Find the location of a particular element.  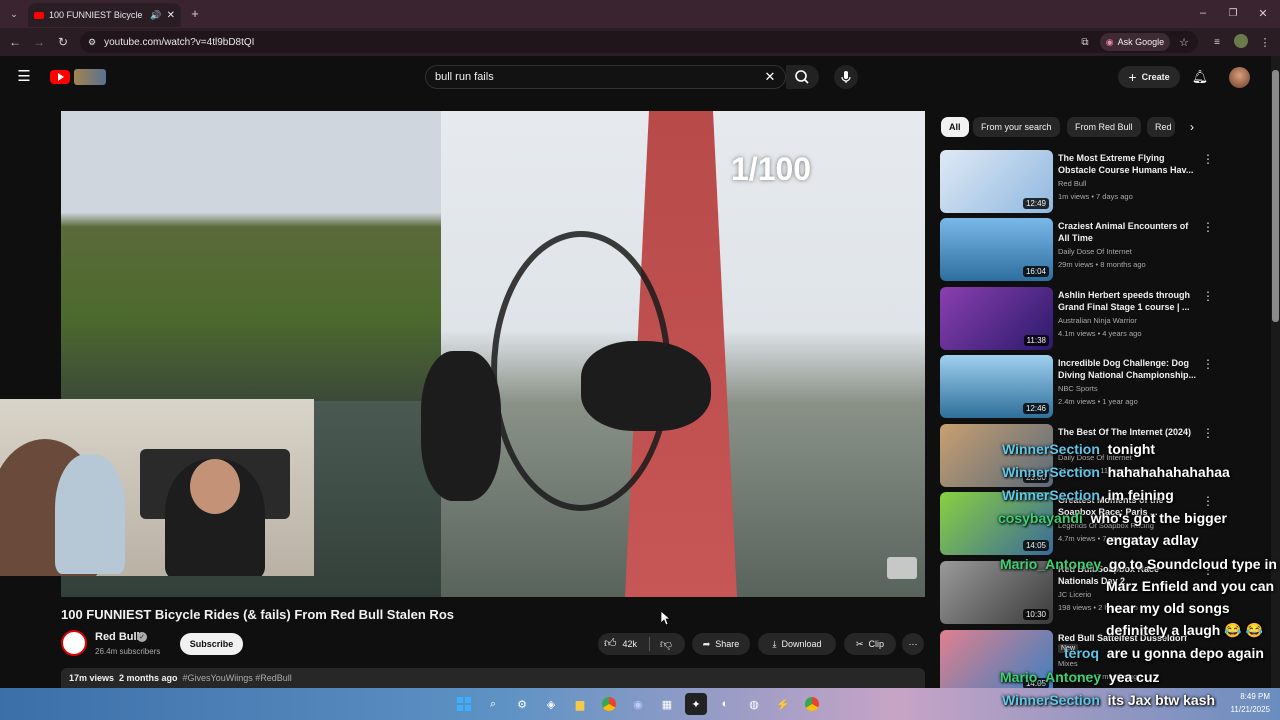

maximize-icon: ❐ is located at coordinates (1233, 13).